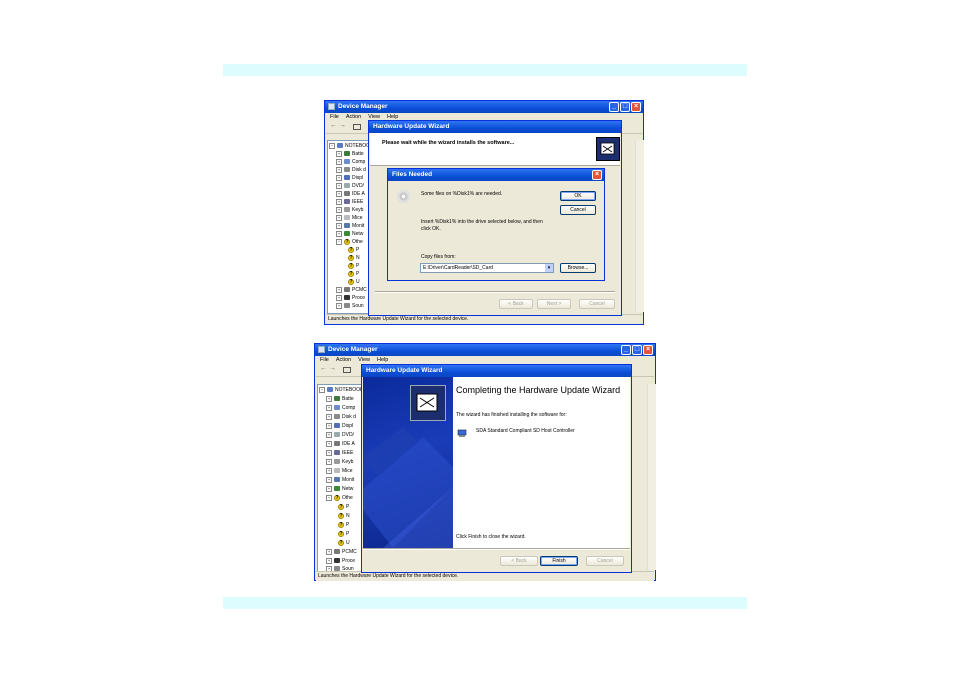  What do you see at coordinates (337, 399) in the screenshot?
I see `battery-icon` at bounding box center [337, 399].